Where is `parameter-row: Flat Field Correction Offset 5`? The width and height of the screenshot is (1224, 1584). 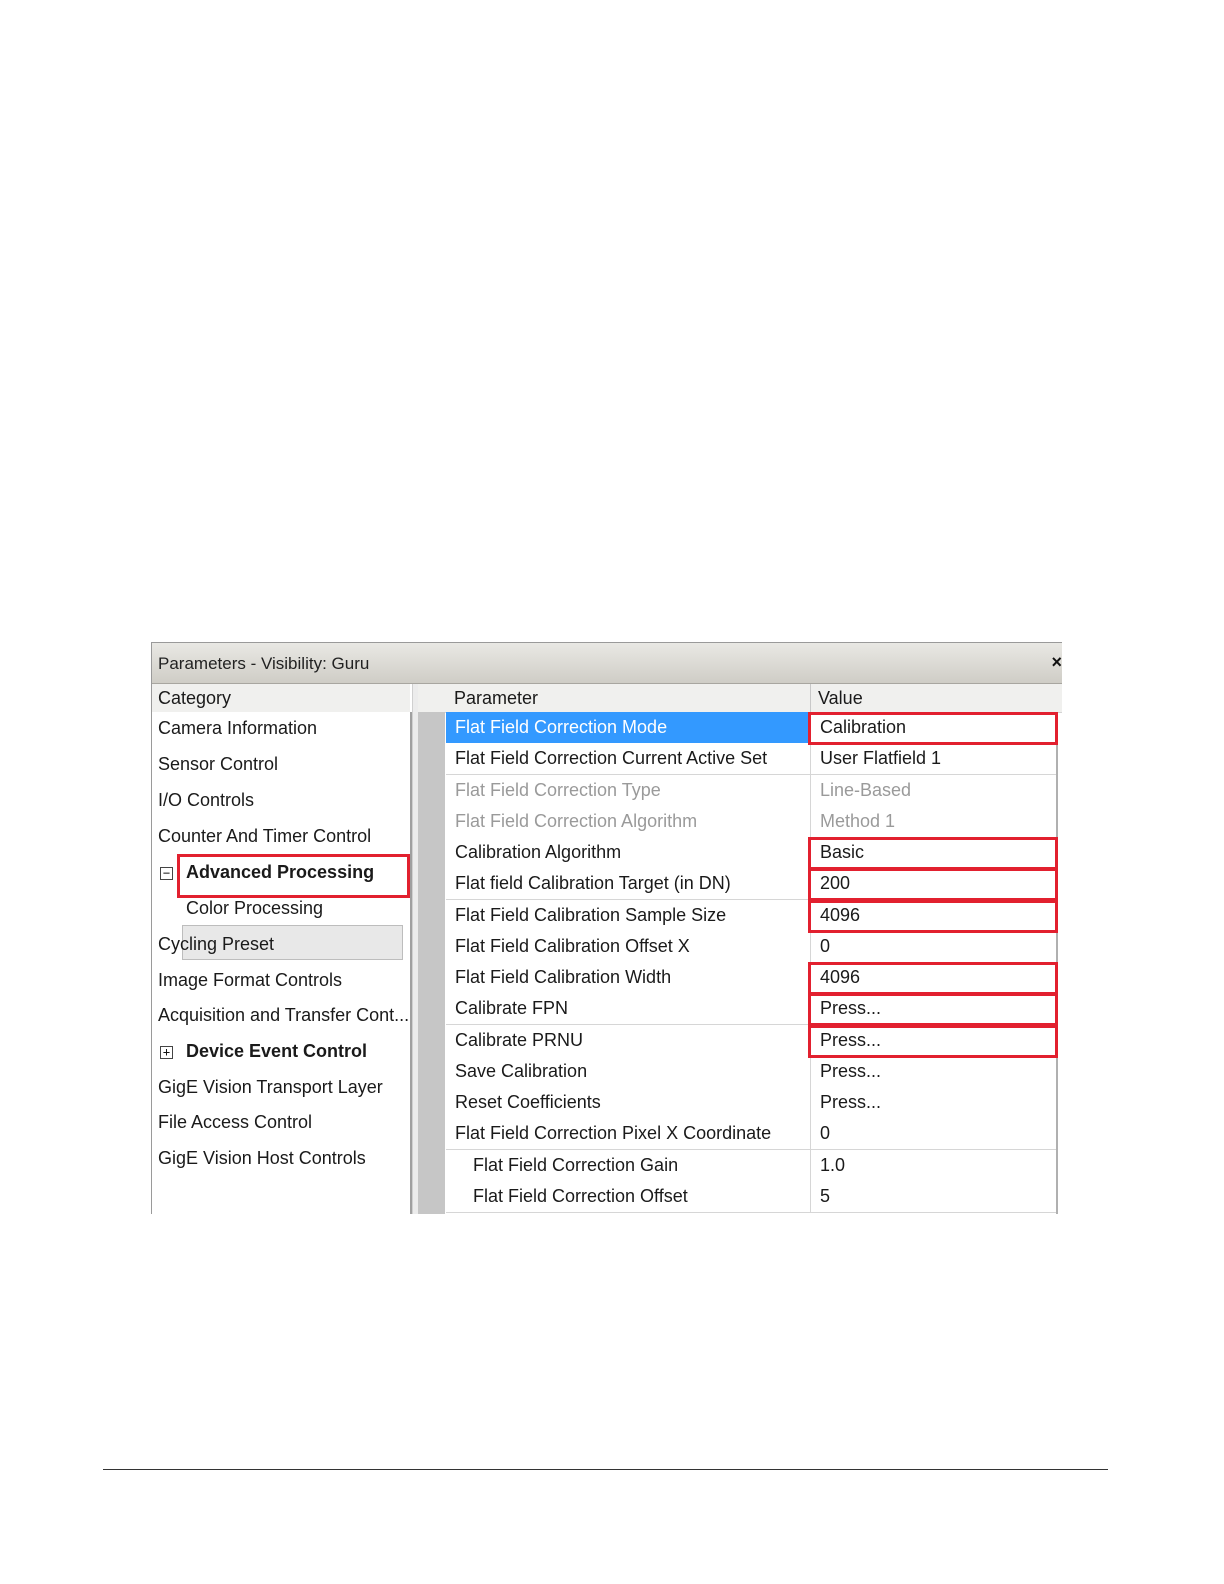 parameter-row: Flat Field Correction Offset 5 is located at coordinates (751, 1196).